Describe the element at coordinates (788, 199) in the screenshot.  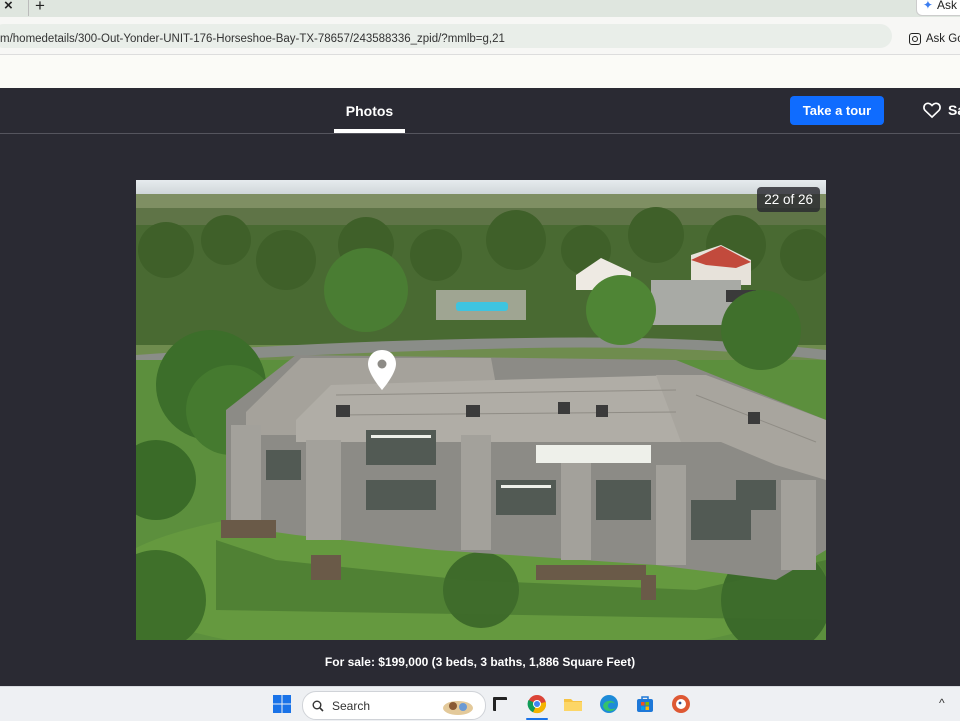
I see `photo-counter: 22 of 26` at that location.